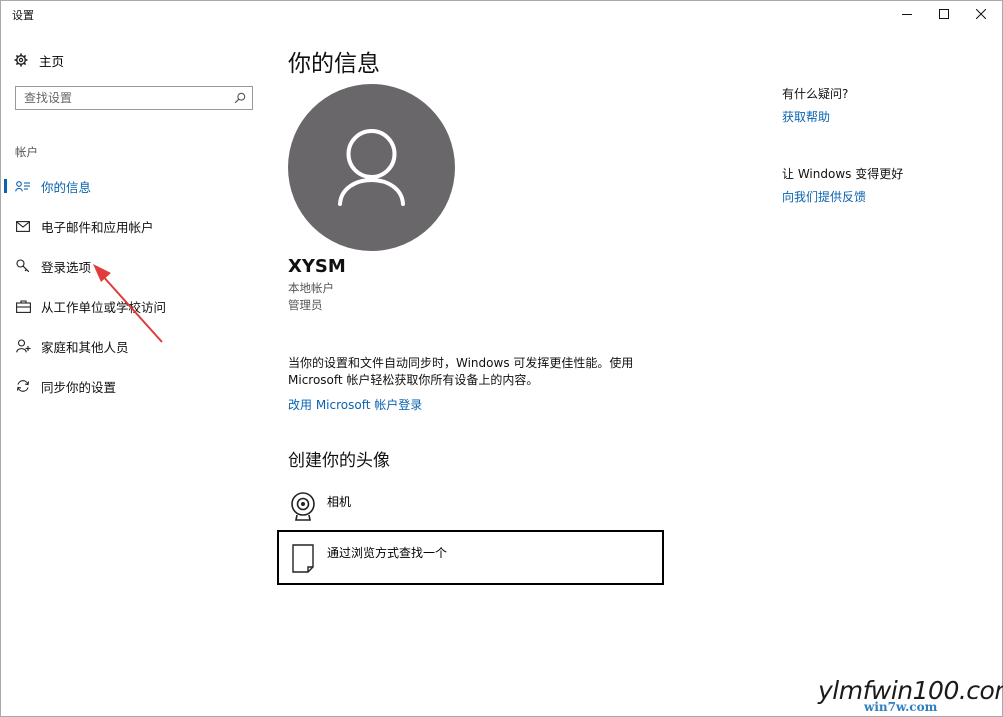  I want to click on maximize-button, so click(944, 14).